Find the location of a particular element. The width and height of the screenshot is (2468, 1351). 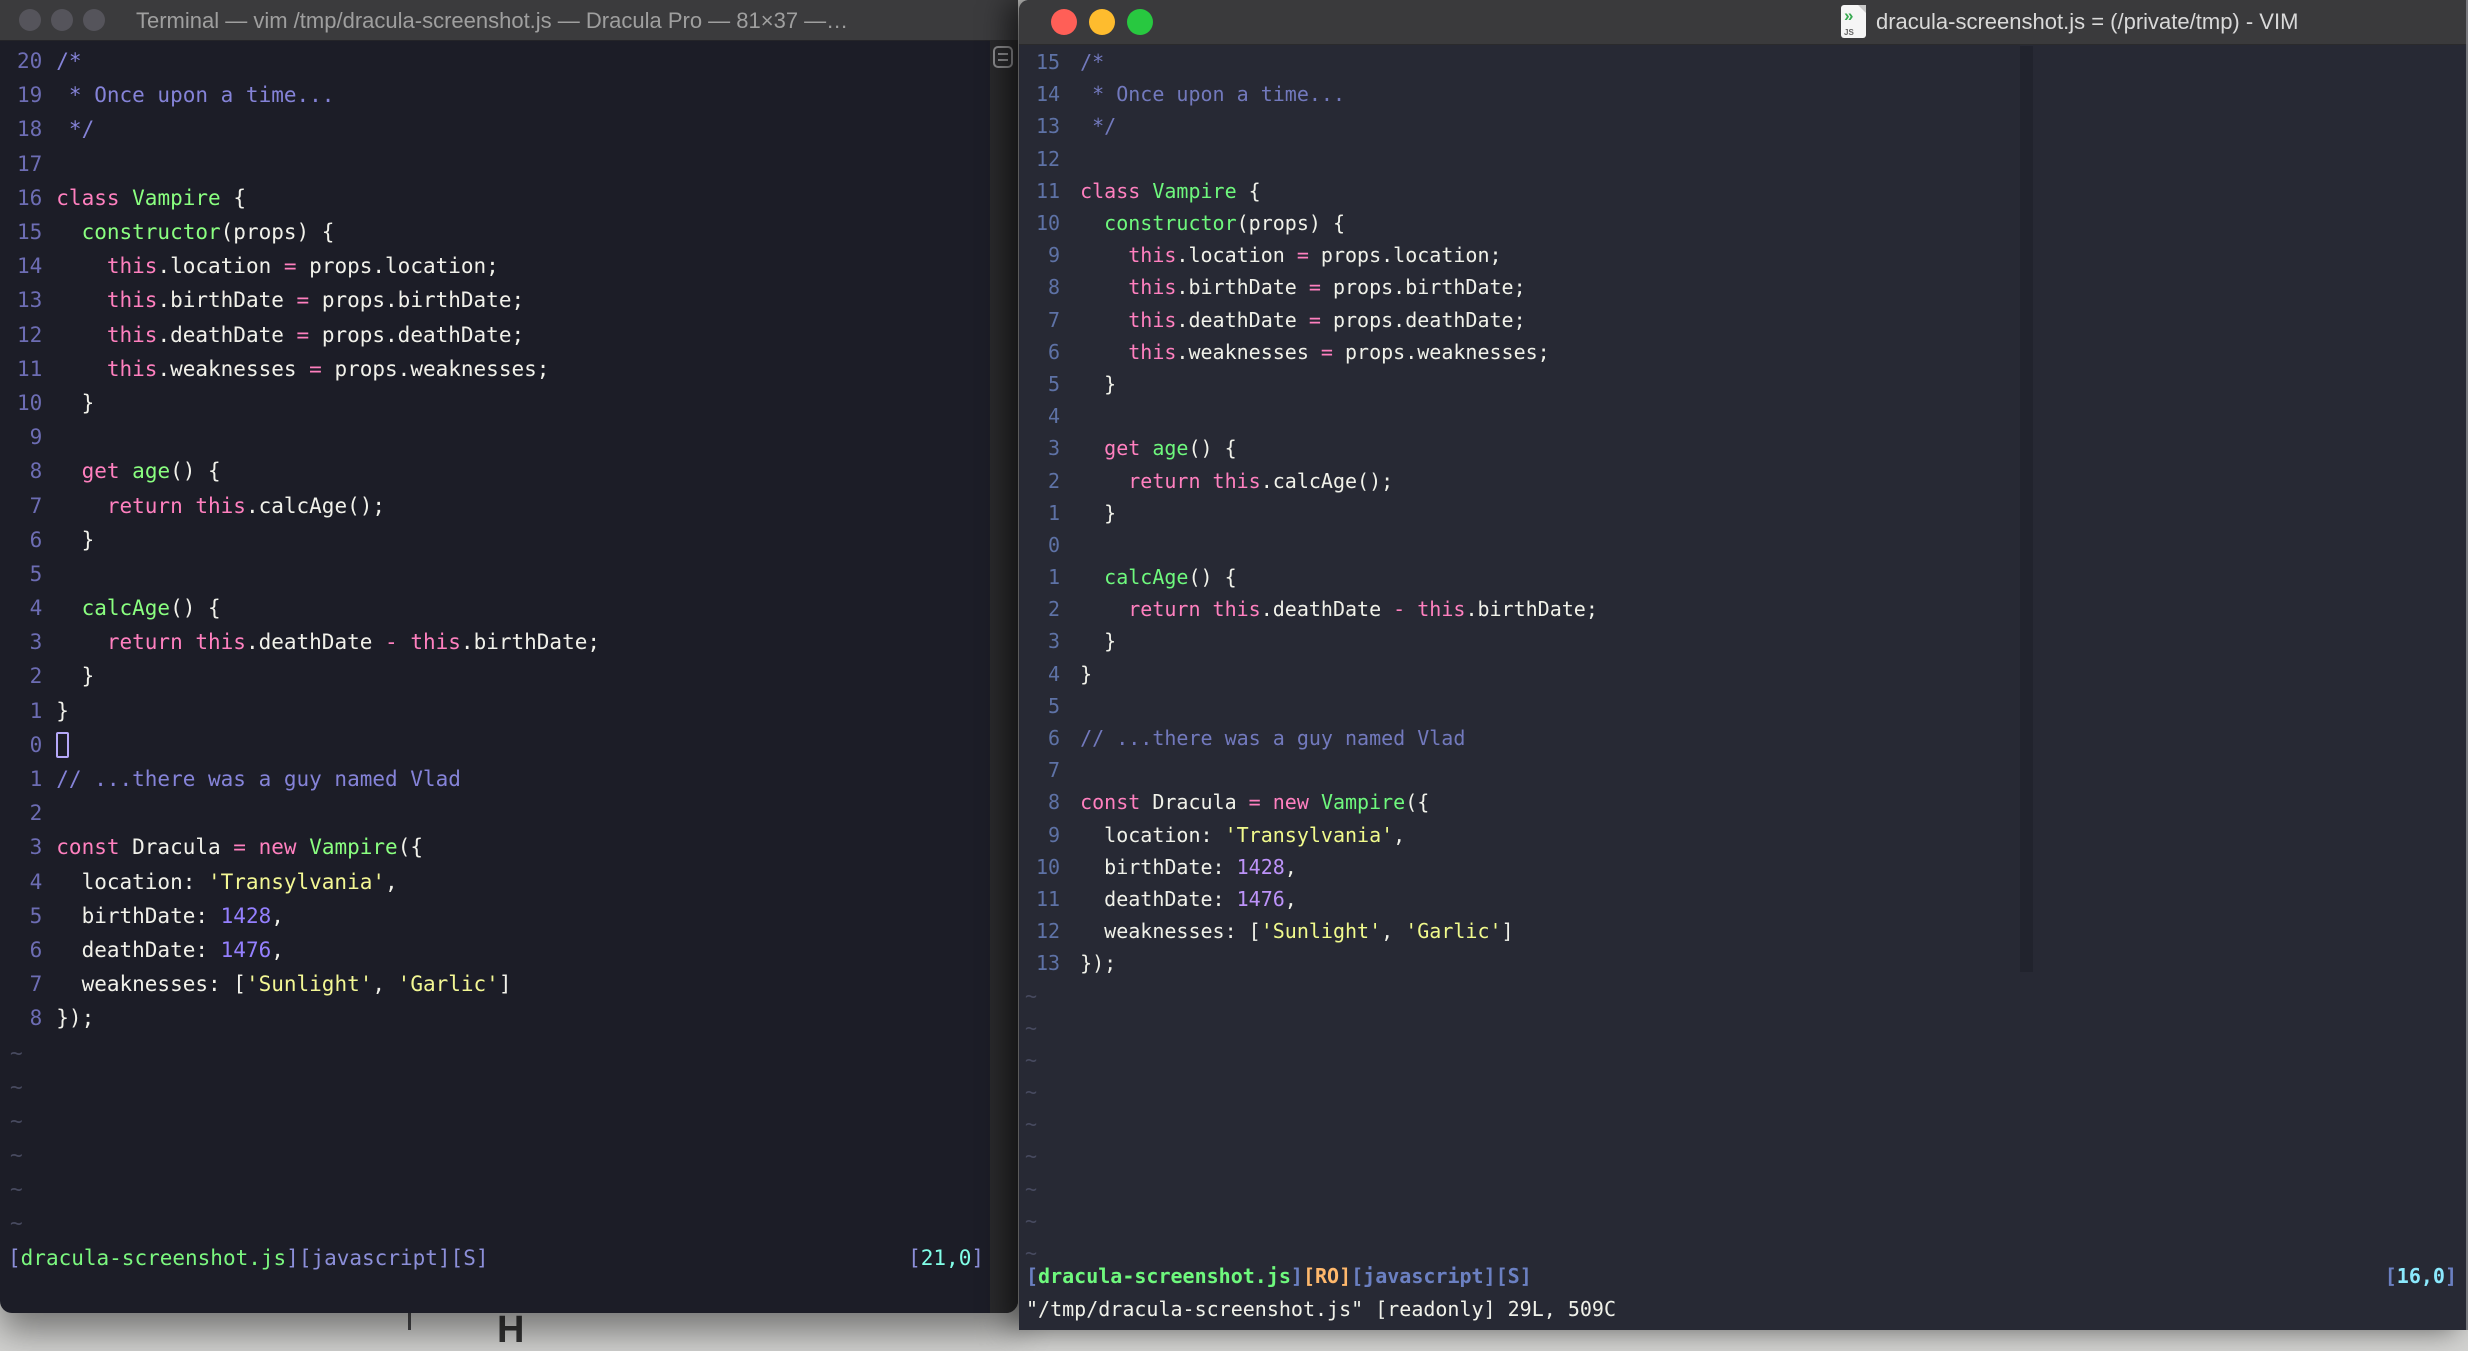

left-statusline: [dracula-screenshot.js][javascript][S] is located at coordinates (248, 1258).